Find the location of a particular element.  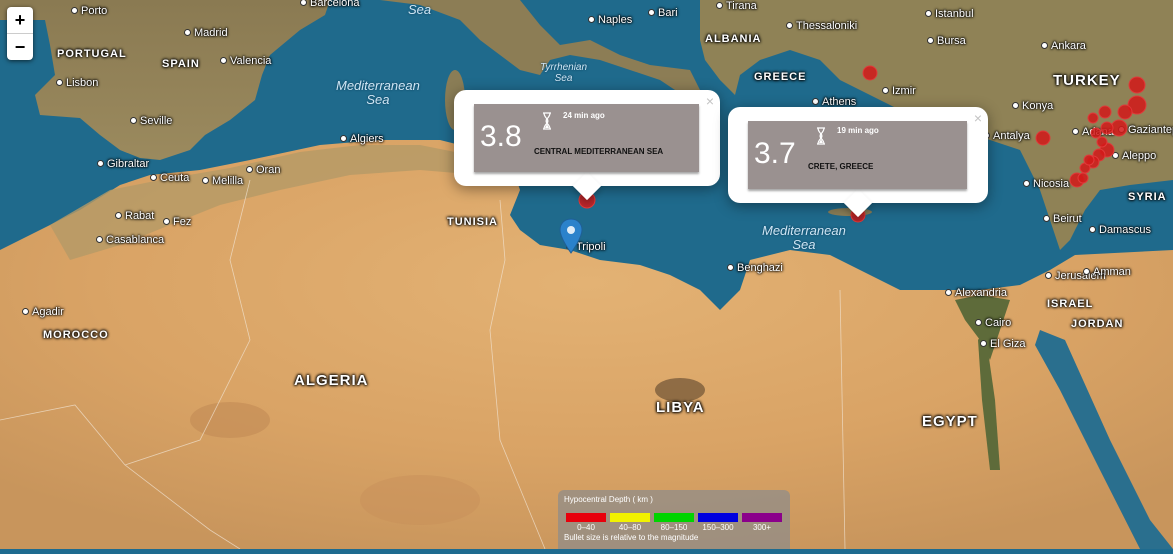

city-thessaloniki: Thessaloniki is located at coordinates (821, 26).